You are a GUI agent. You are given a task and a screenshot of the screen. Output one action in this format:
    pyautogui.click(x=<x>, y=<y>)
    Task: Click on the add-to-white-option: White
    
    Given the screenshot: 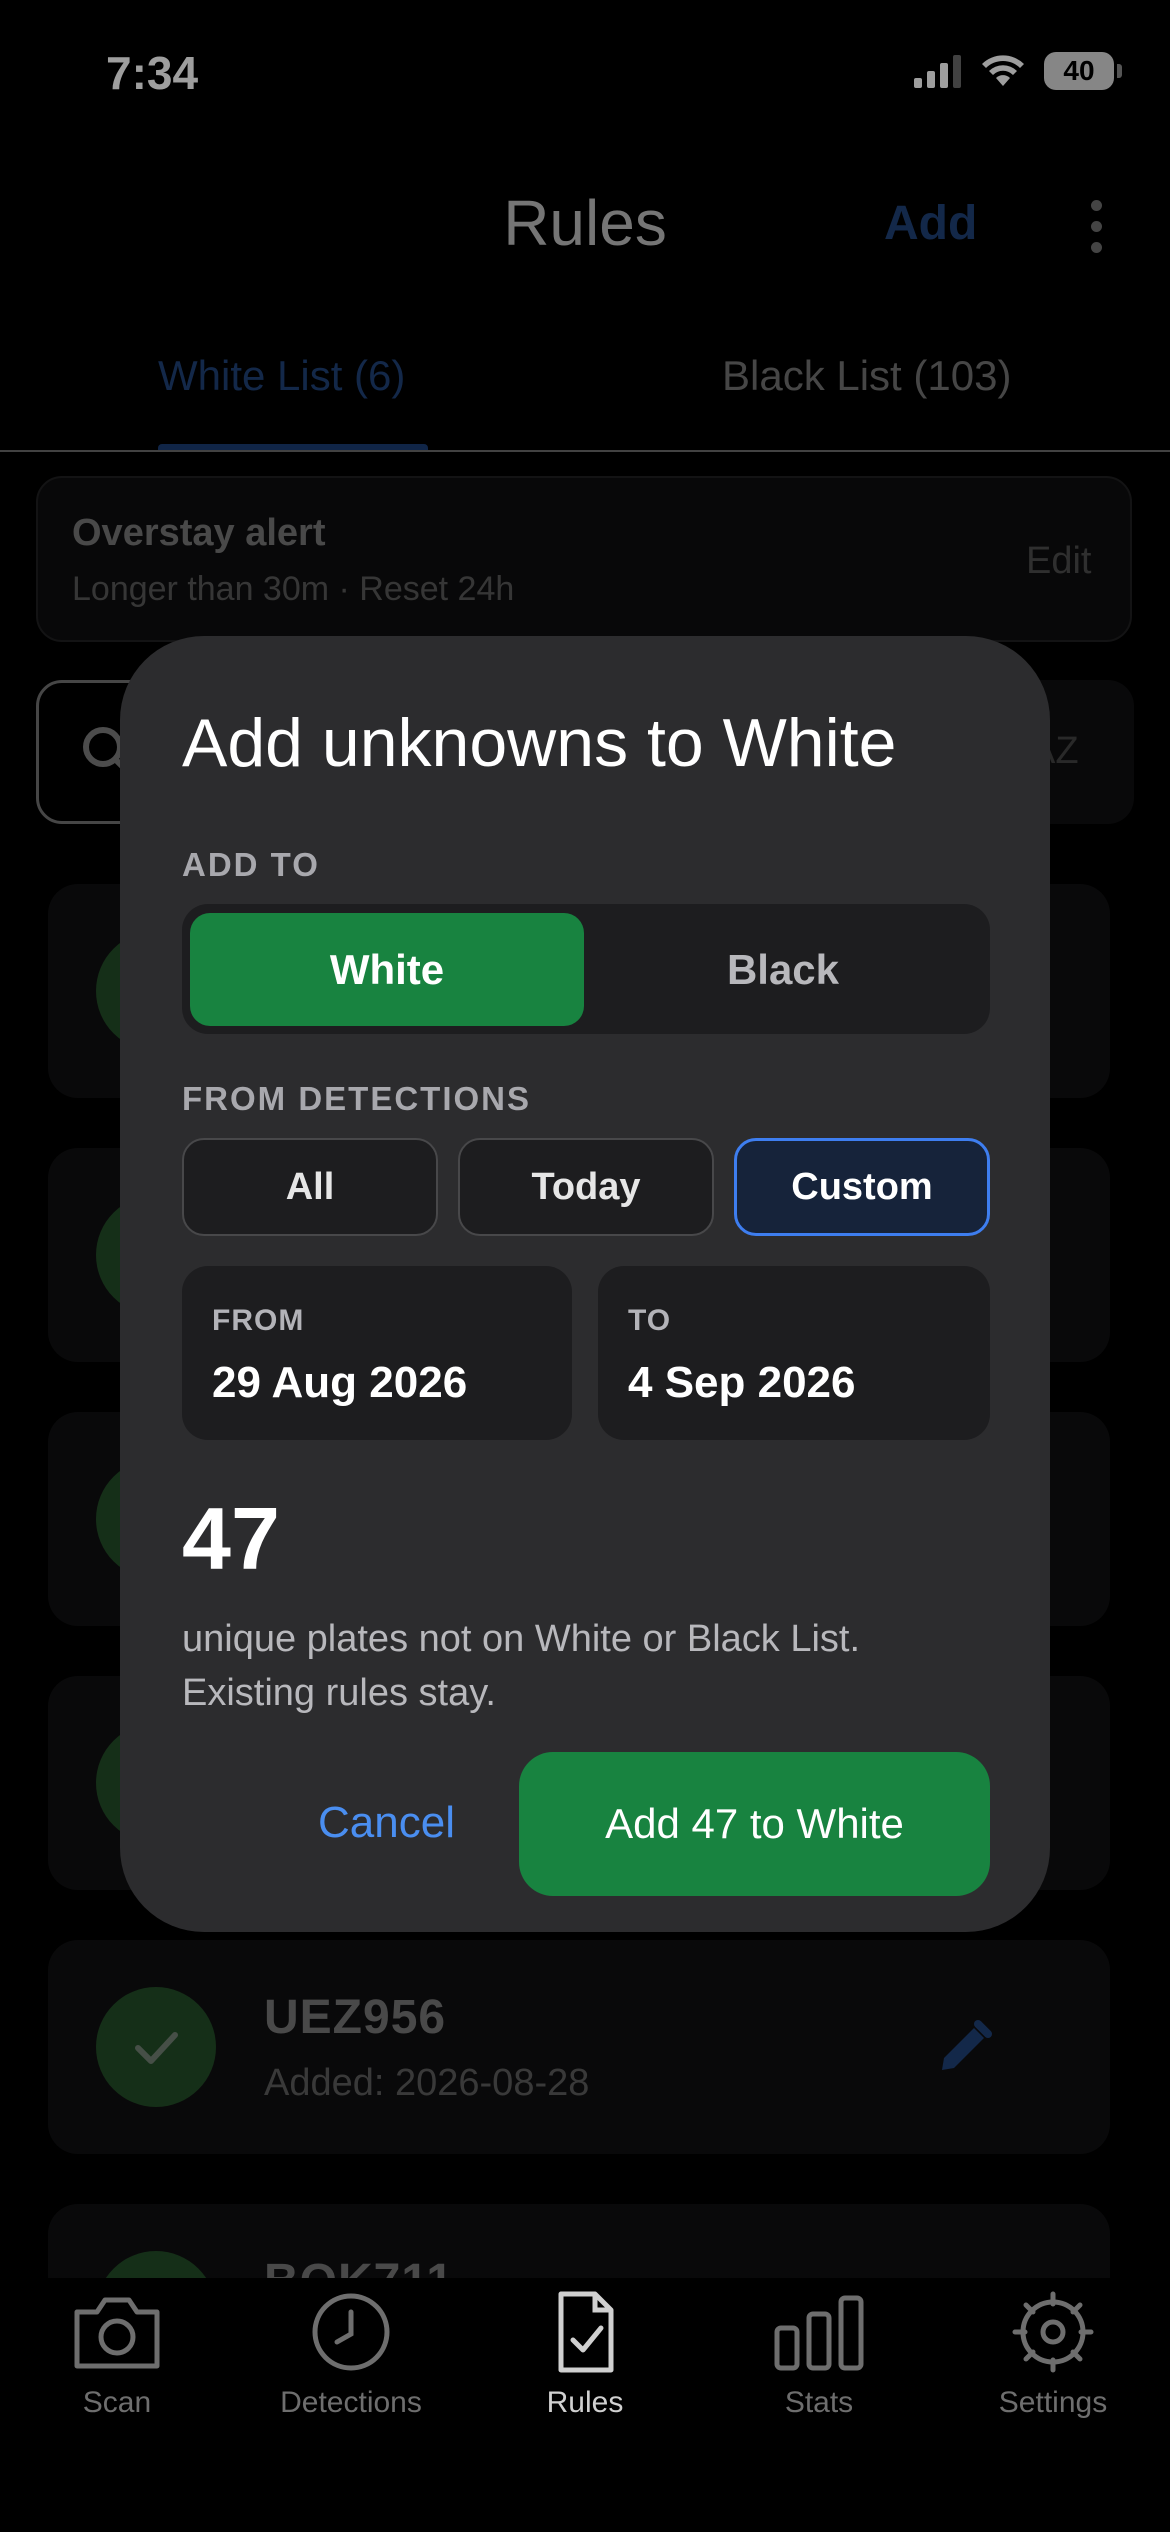 What is the action you would take?
    pyautogui.click(x=387, y=969)
    